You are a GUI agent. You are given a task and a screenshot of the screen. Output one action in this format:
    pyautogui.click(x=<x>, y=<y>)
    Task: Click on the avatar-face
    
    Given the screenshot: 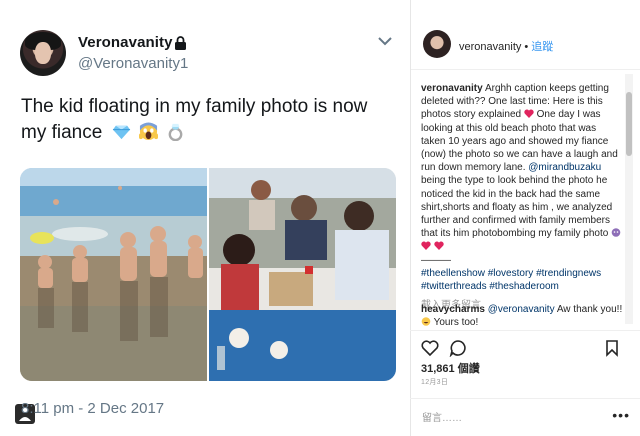 What is the action you would take?
    pyautogui.click(x=43, y=53)
    